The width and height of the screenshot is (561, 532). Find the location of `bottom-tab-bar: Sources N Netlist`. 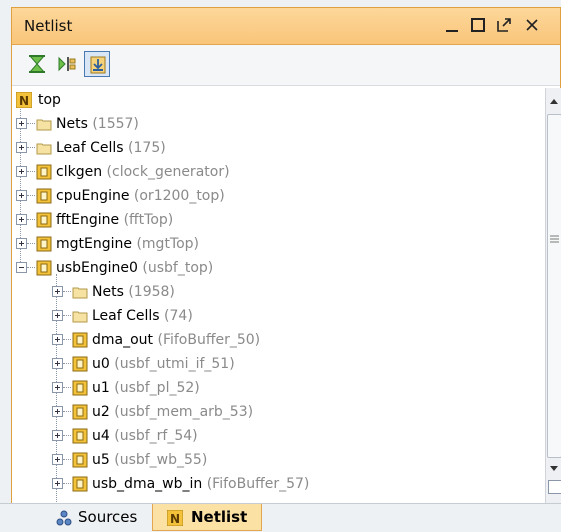

bottom-tab-bar: Sources N Netlist is located at coordinates (280, 517).